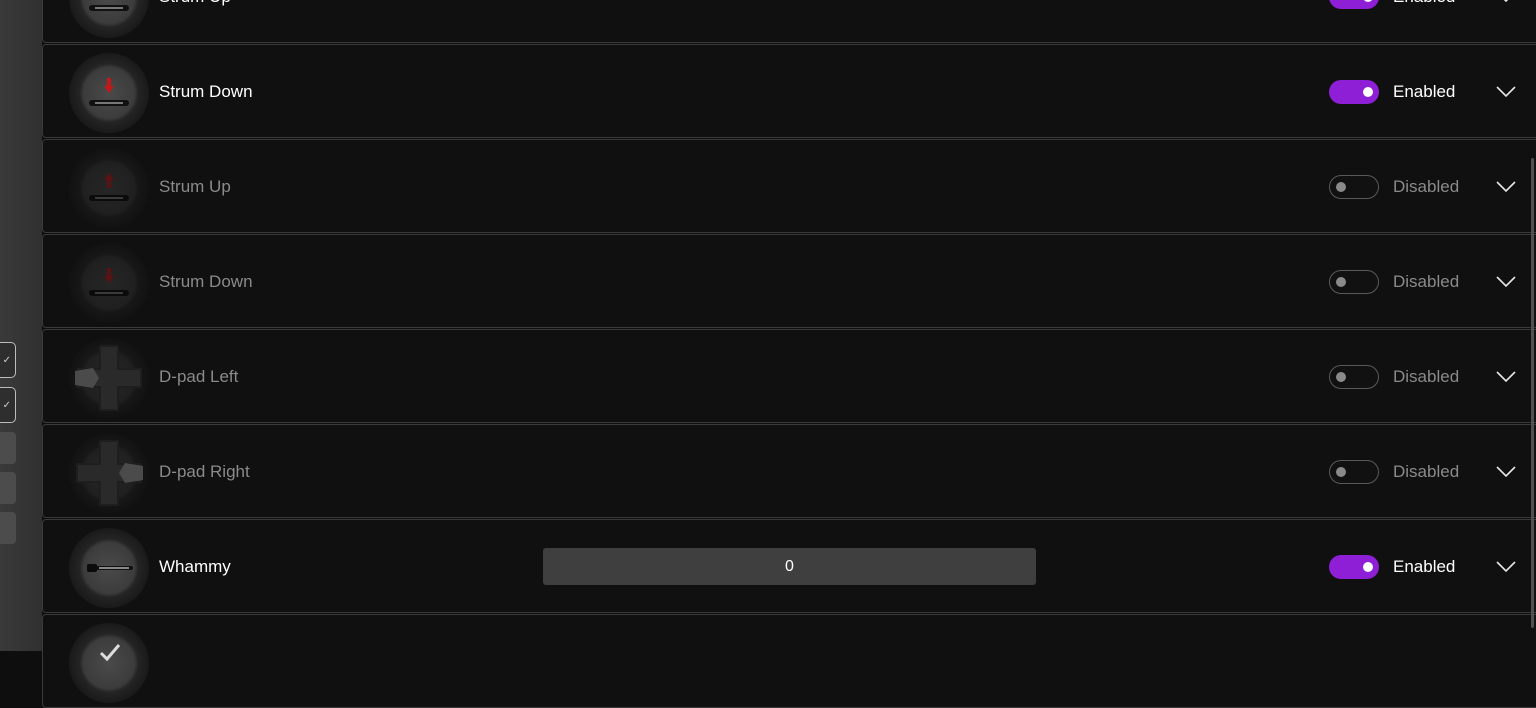 The image size is (1536, 708). What do you see at coordinates (1532, 393) in the screenshot?
I see `scrollbar` at bounding box center [1532, 393].